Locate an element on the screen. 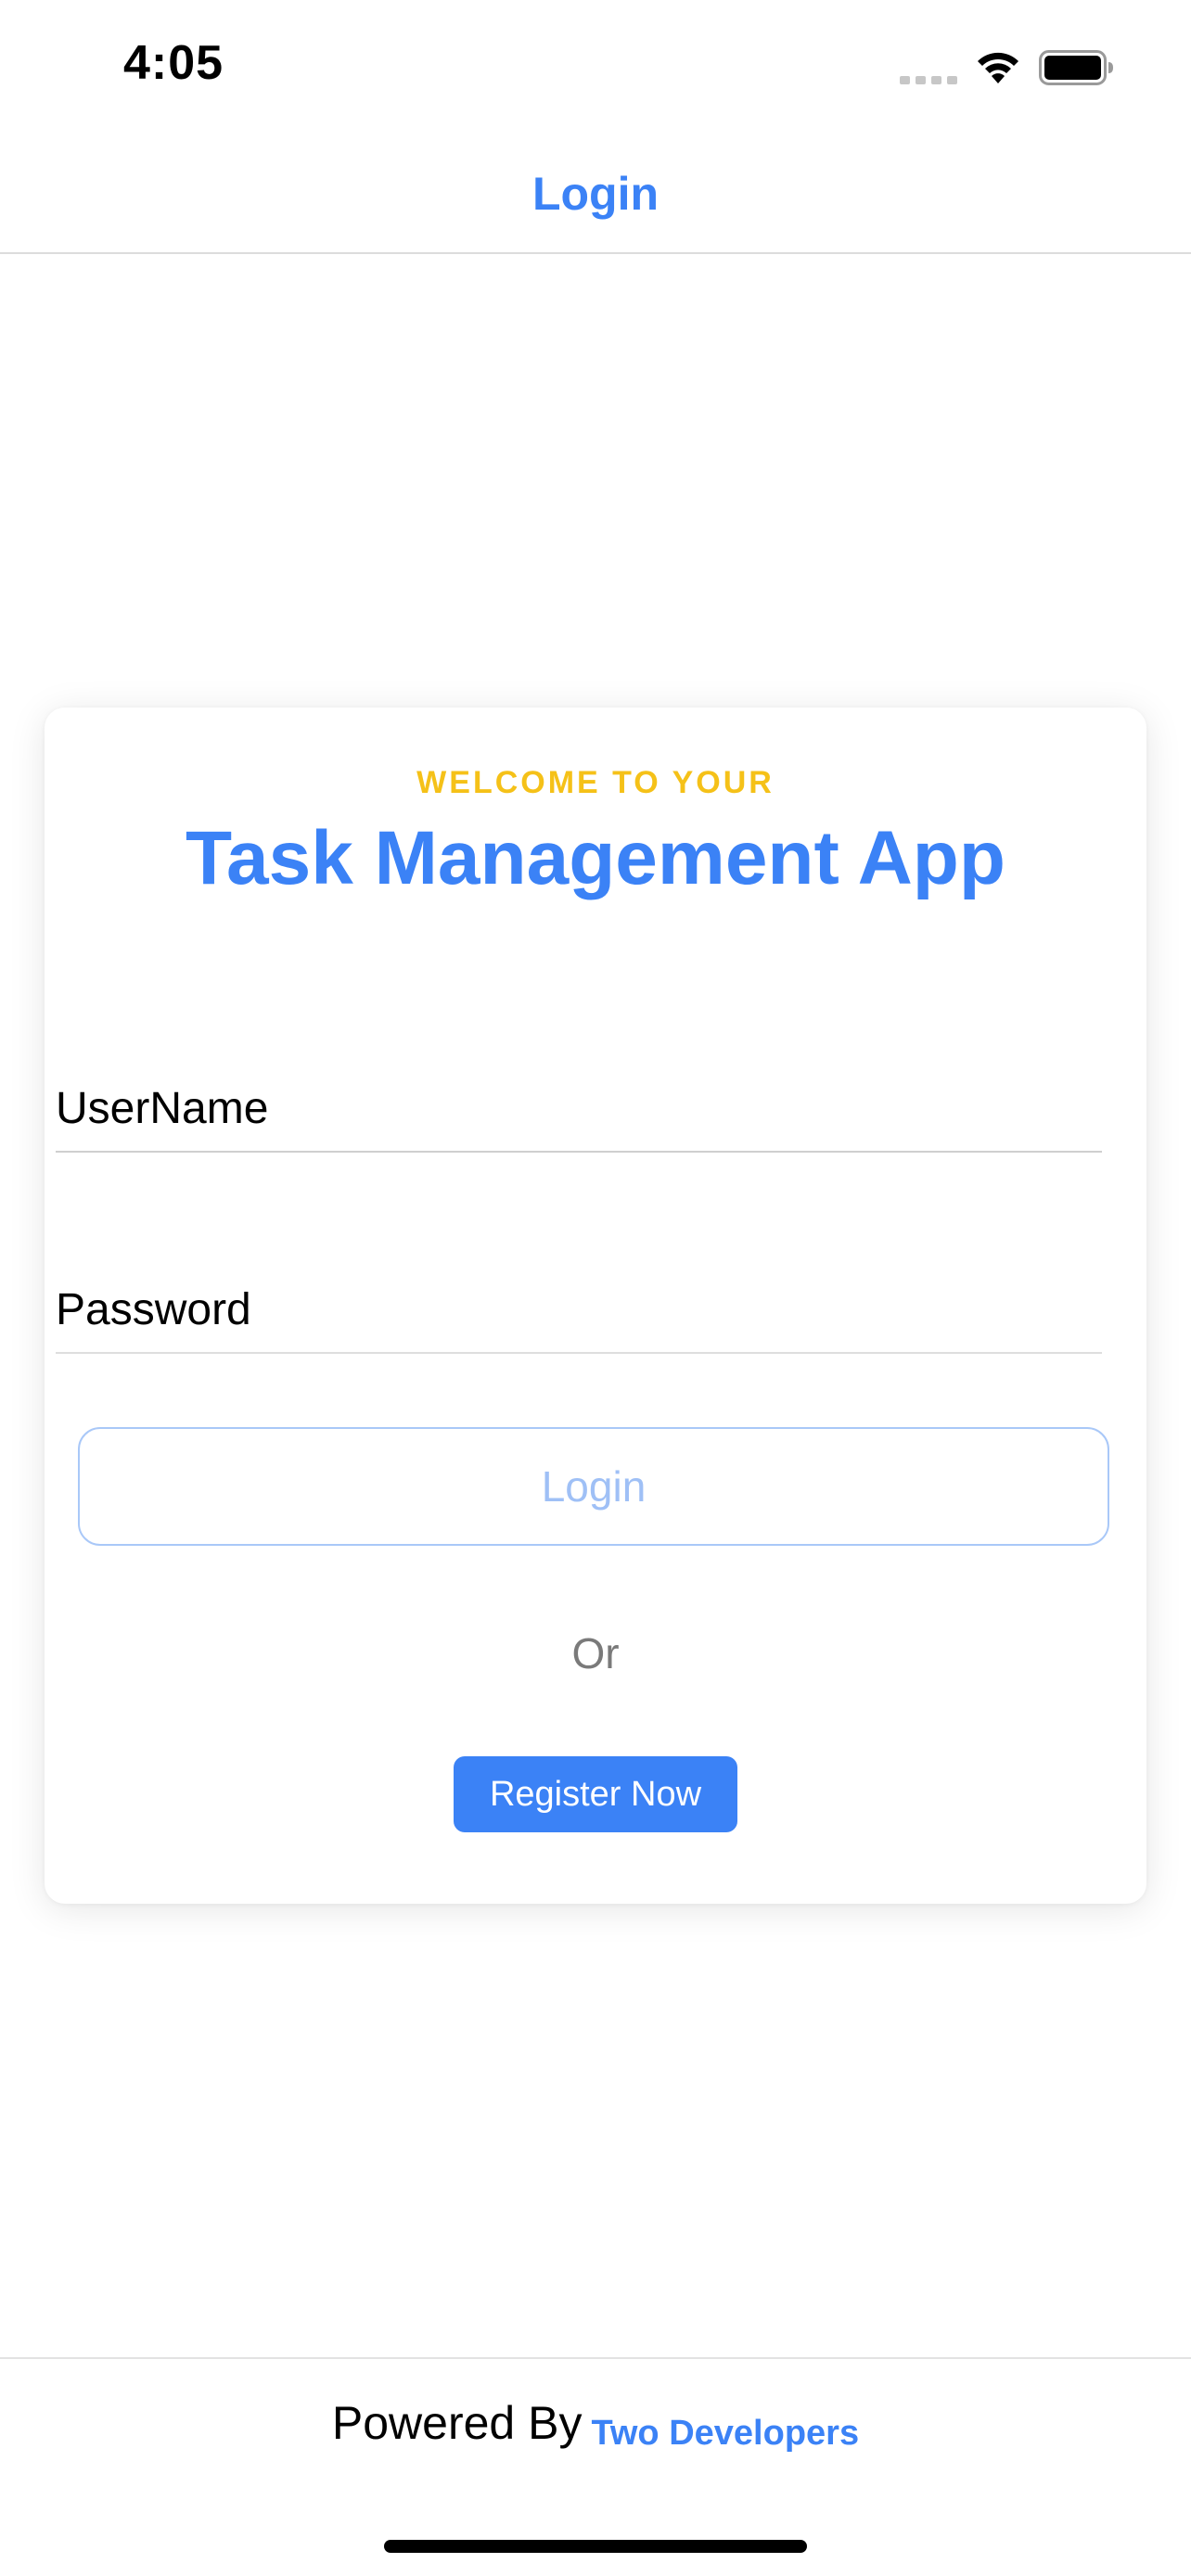 The image size is (1191, 2576). password-input is located at coordinates (579, 1310).